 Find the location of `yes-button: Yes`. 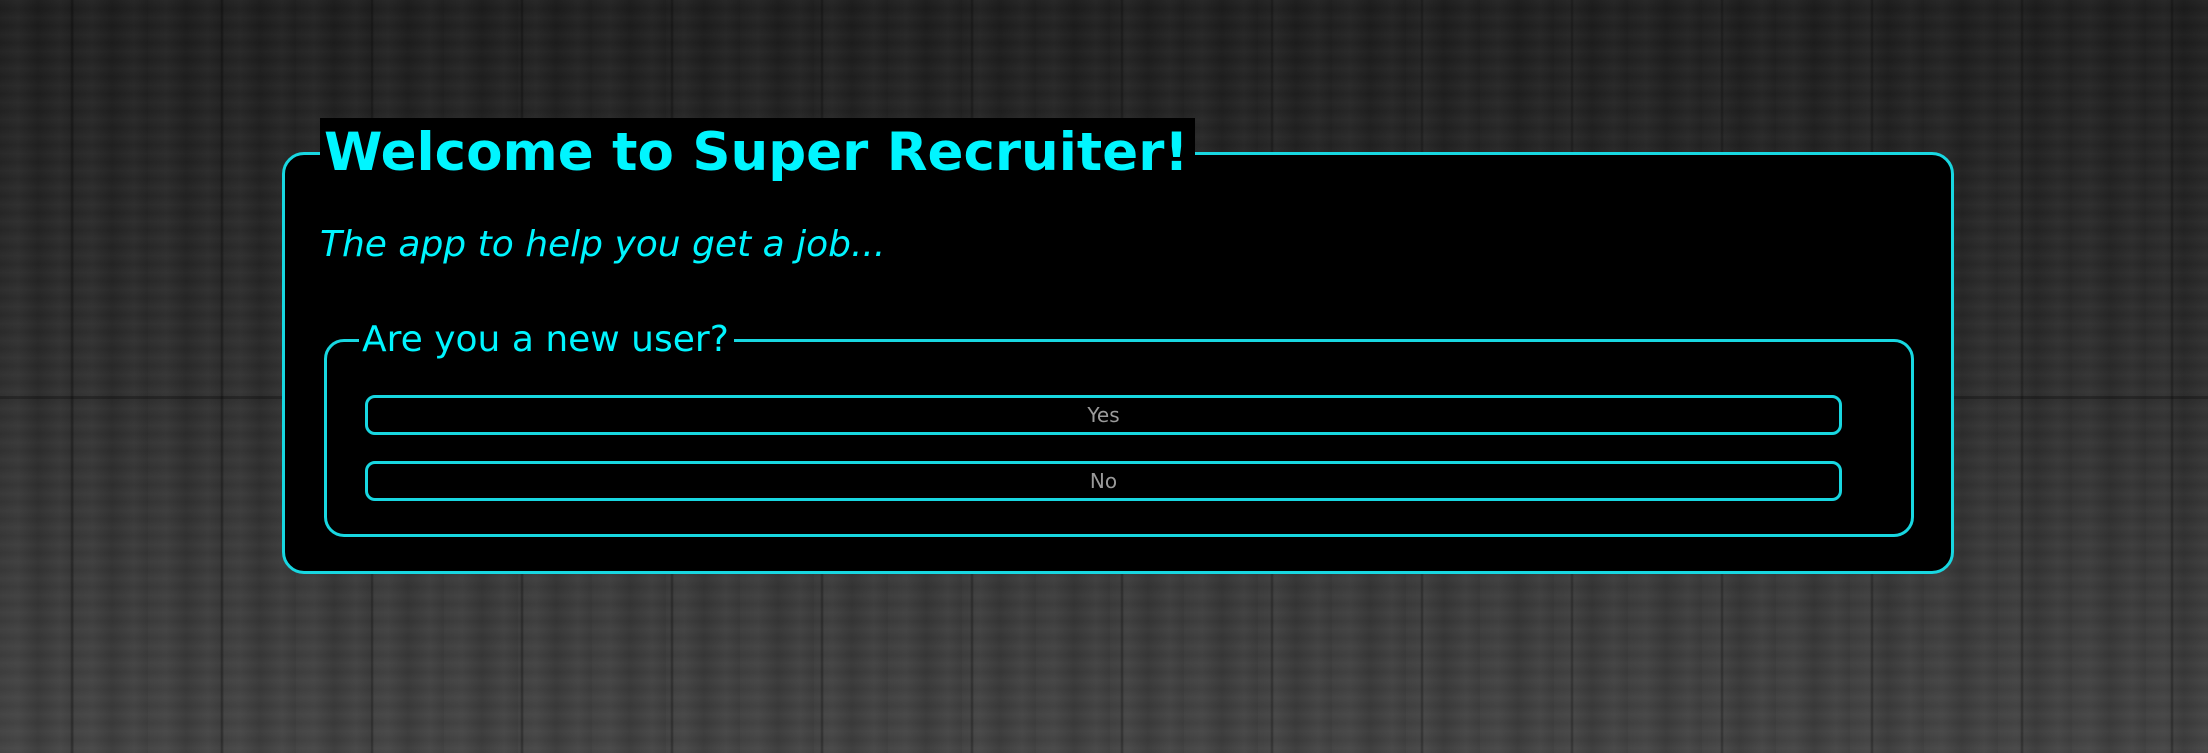

yes-button: Yes is located at coordinates (1103, 415).